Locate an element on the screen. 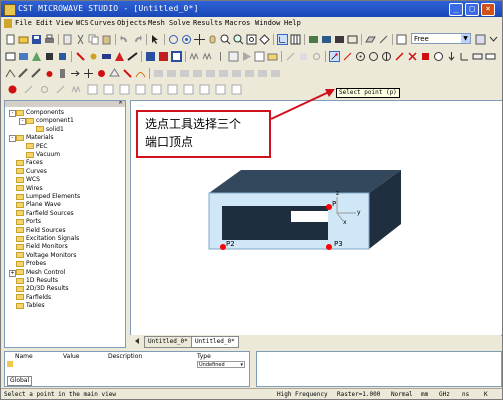 The image size is (503, 400). rotate-view-2-icon is located at coordinates (186, 39).